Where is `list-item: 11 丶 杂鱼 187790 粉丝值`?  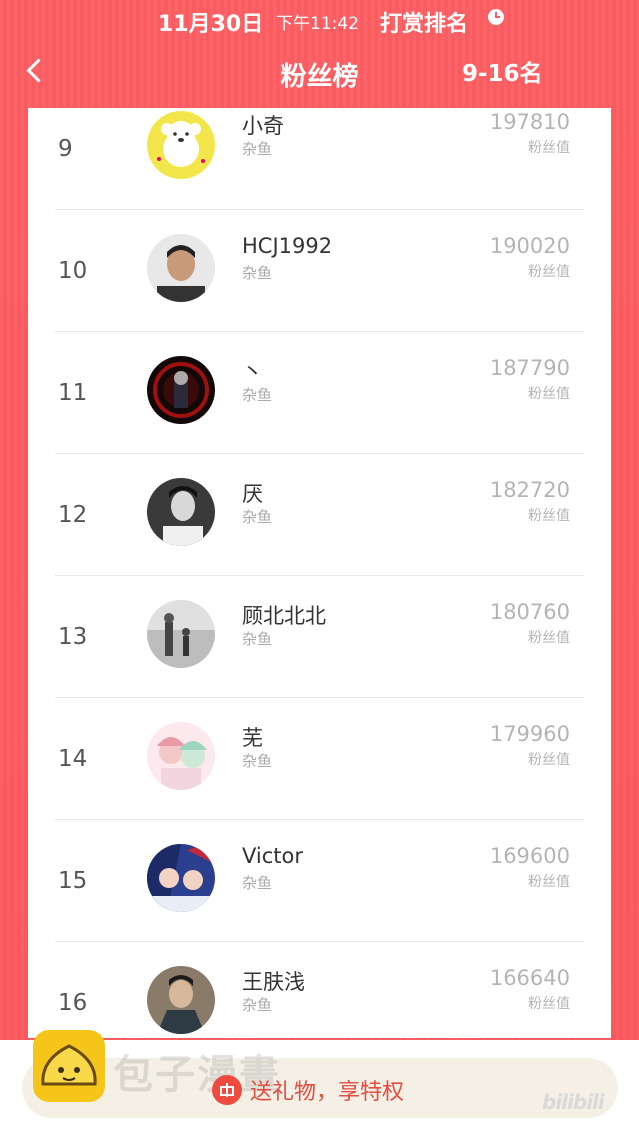
list-item: 11 丶 杂鱼 187790 粉丝值 is located at coordinates (319, 393).